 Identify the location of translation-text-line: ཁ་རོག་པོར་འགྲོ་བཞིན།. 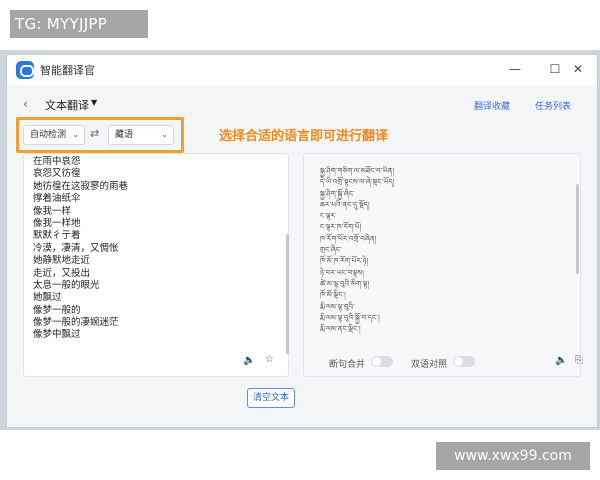
(348, 238).